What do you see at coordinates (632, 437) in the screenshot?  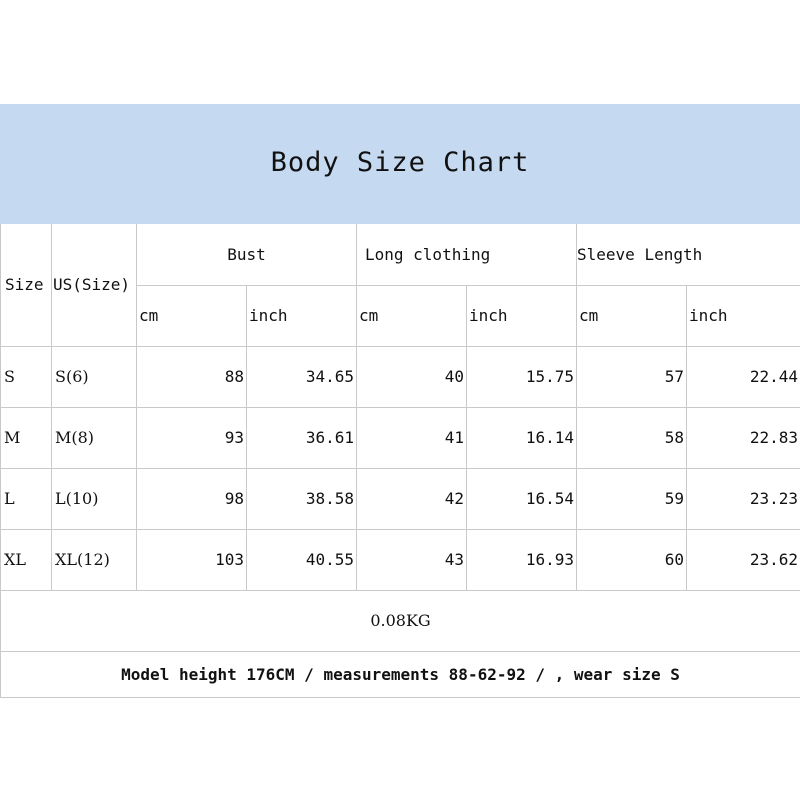 I see `sleeve-cm-cell: 58` at bounding box center [632, 437].